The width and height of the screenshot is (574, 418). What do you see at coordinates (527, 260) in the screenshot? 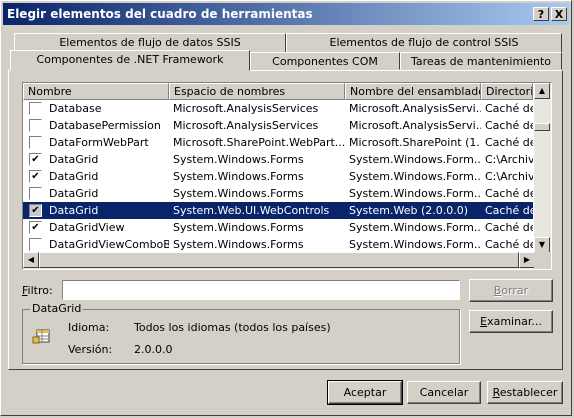
I see `scroll-right-icon: ▶` at bounding box center [527, 260].